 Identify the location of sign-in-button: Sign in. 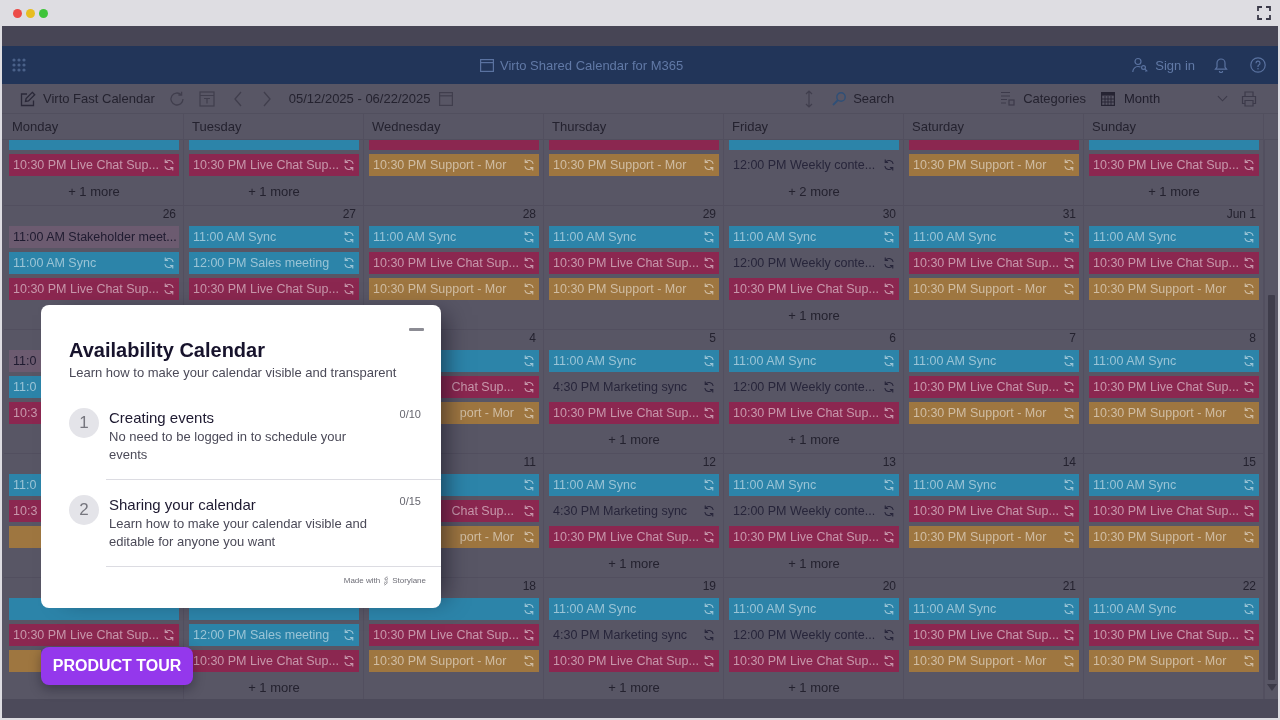
(1163, 65).